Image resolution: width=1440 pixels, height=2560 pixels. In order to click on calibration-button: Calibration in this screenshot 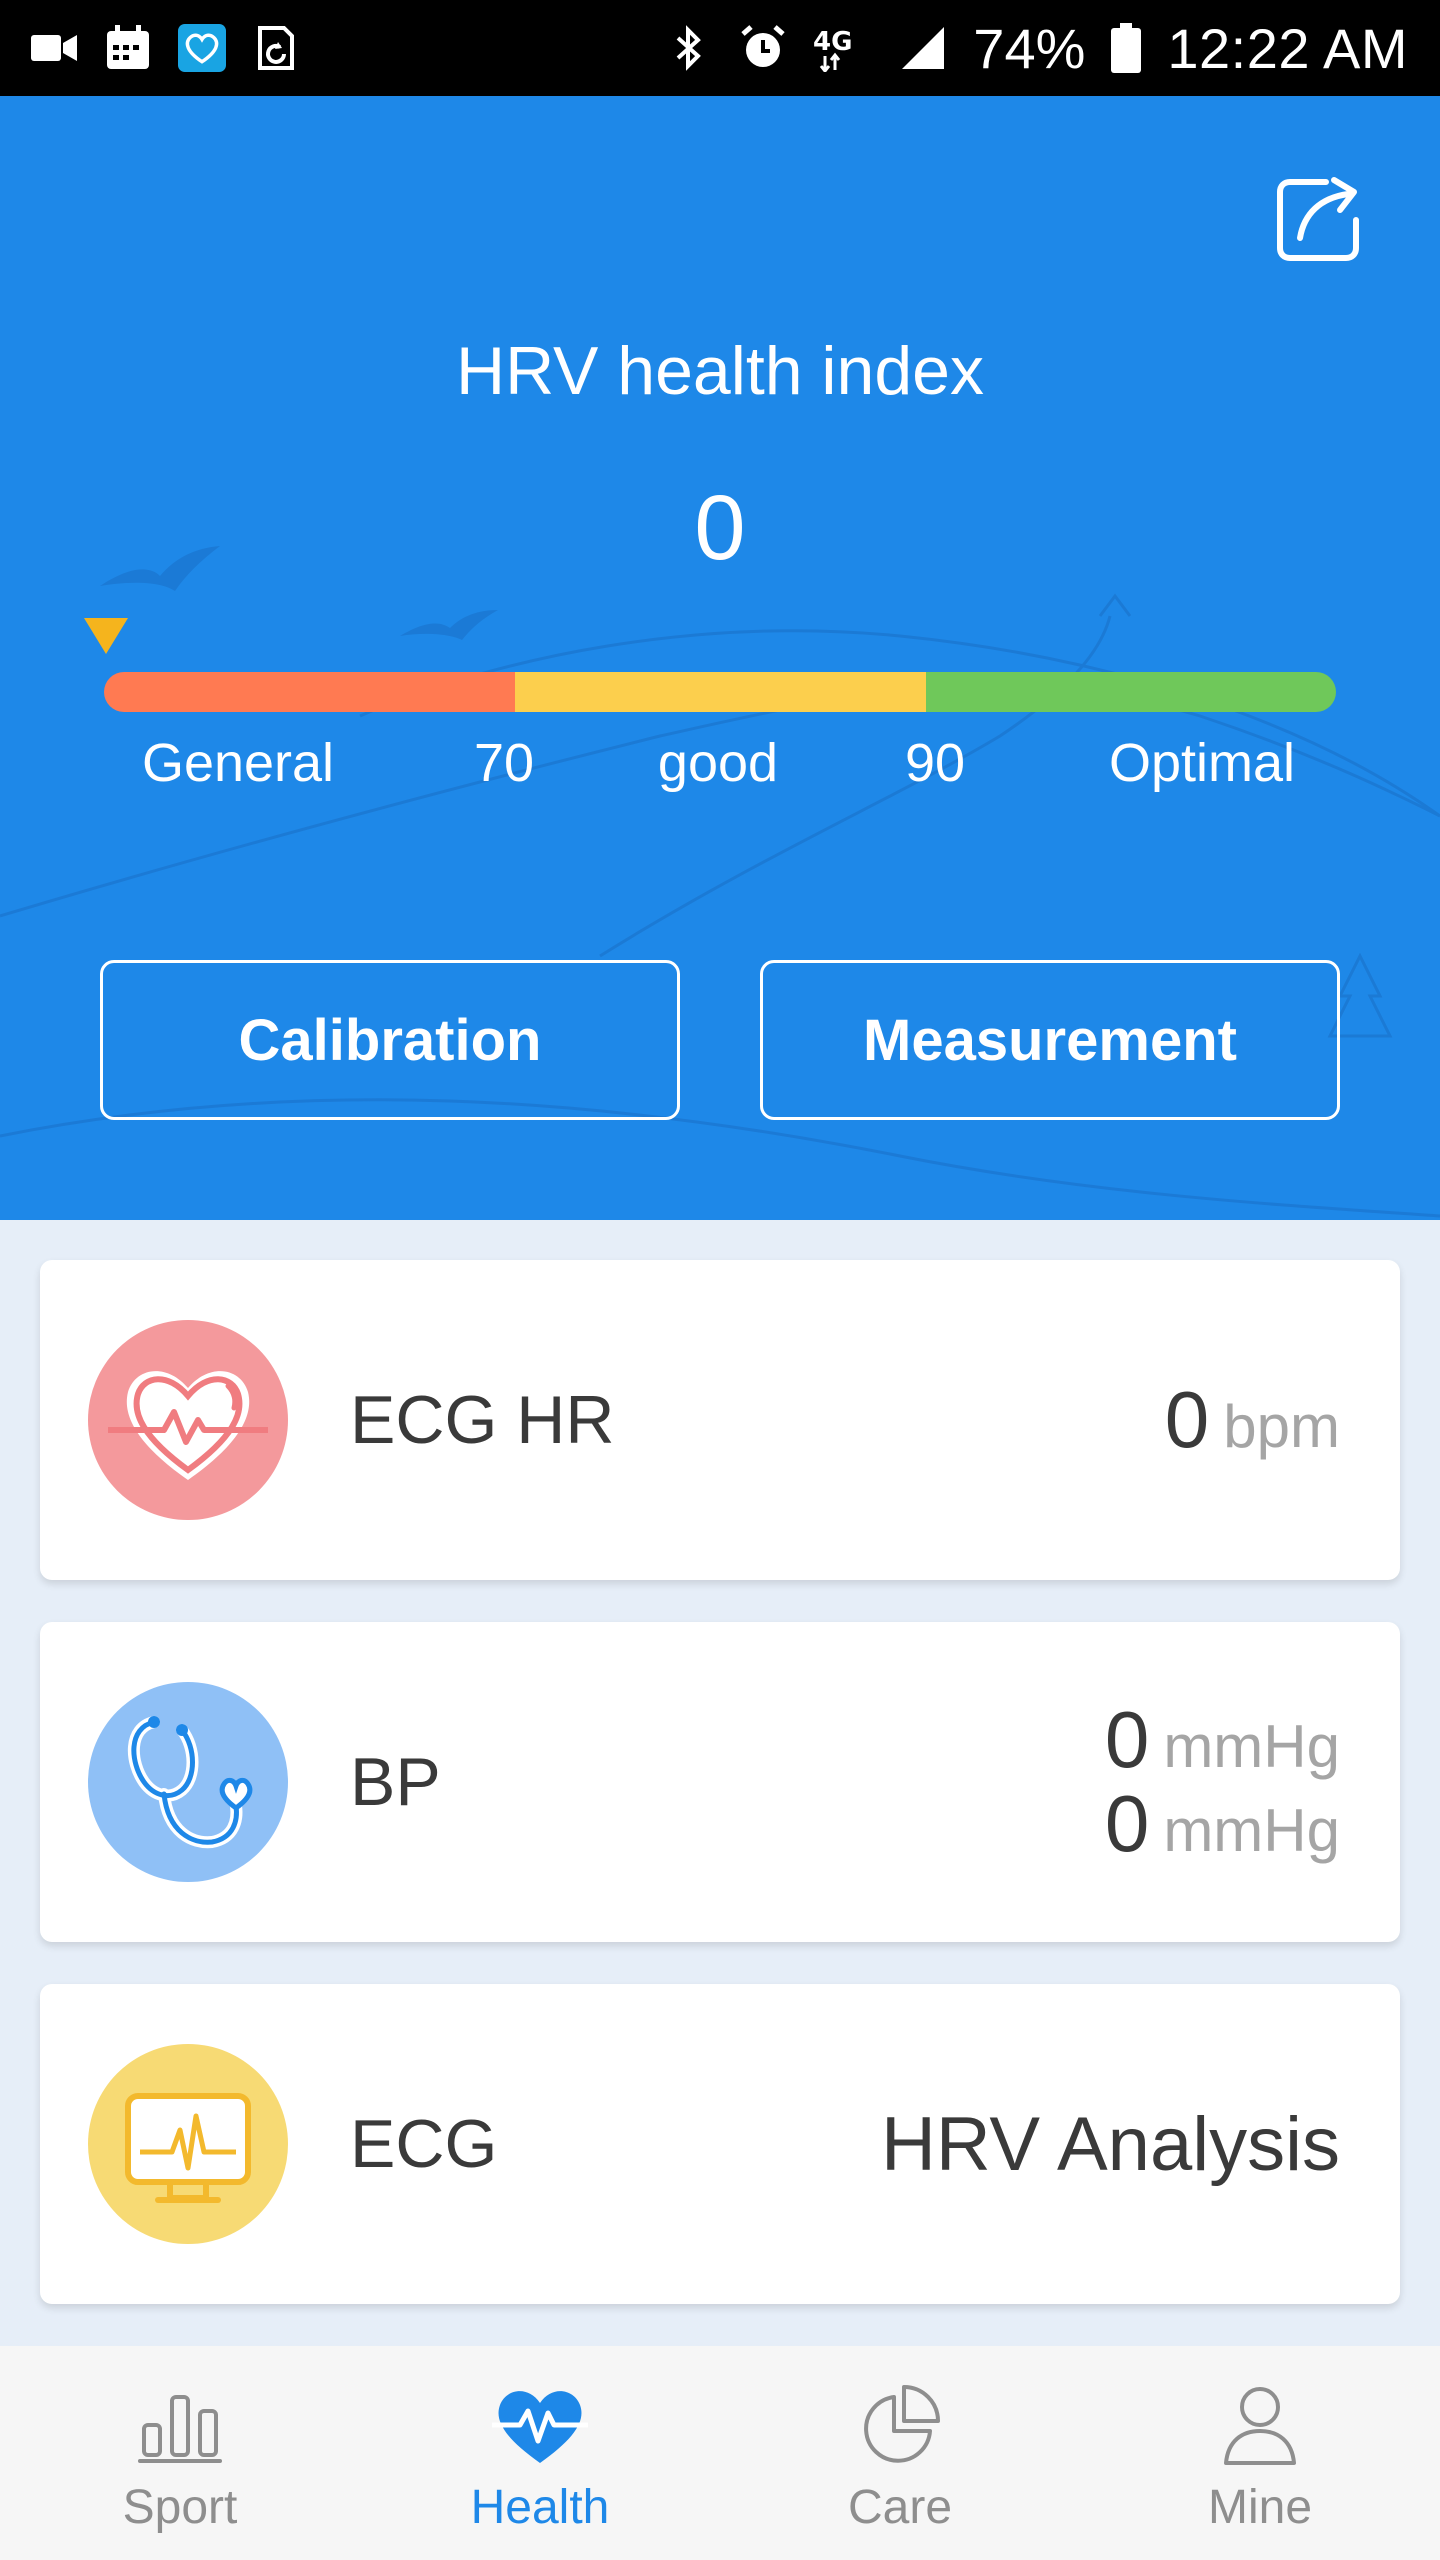, I will do `click(390, 1040)`.